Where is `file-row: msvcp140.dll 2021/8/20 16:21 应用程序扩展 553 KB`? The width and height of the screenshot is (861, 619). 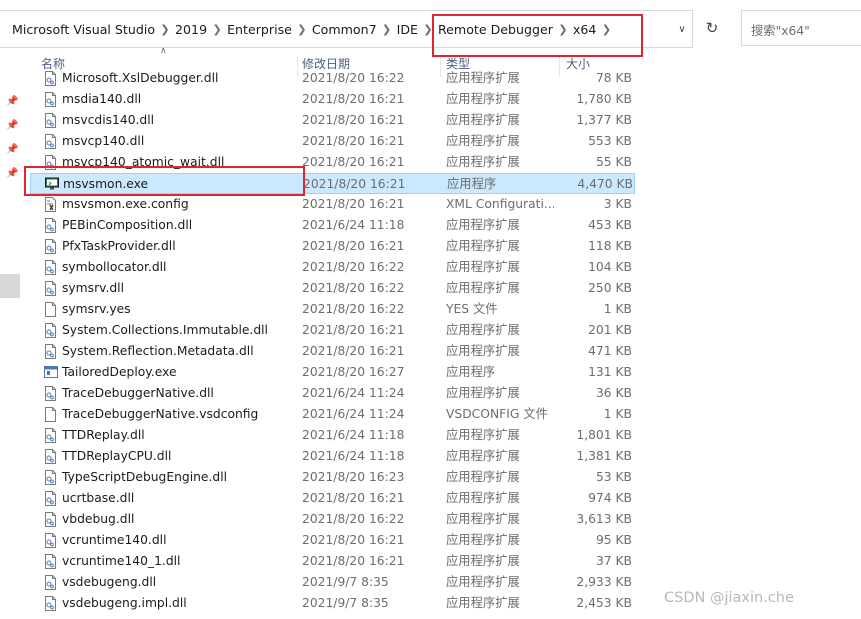 file-row: msvcp140.dll 2021/8/20 16:21 应用程序扩展 553 KB is located at coordinates (332, 141).